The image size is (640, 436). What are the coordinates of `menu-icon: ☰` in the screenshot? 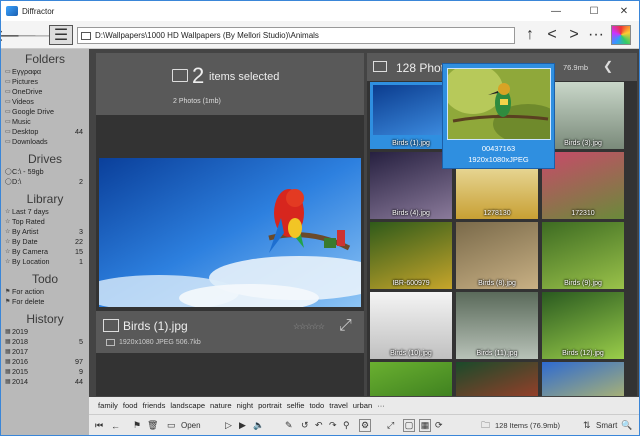 It's located at (61, 35).